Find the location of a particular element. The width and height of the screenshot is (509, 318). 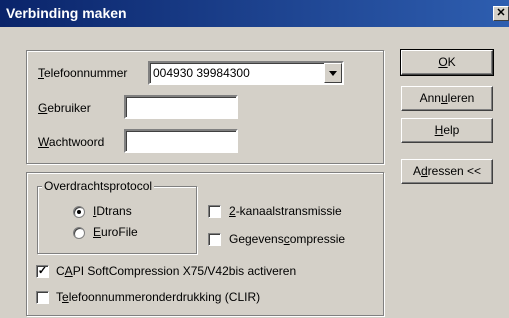

user-field is located at coordinates (181, 107).